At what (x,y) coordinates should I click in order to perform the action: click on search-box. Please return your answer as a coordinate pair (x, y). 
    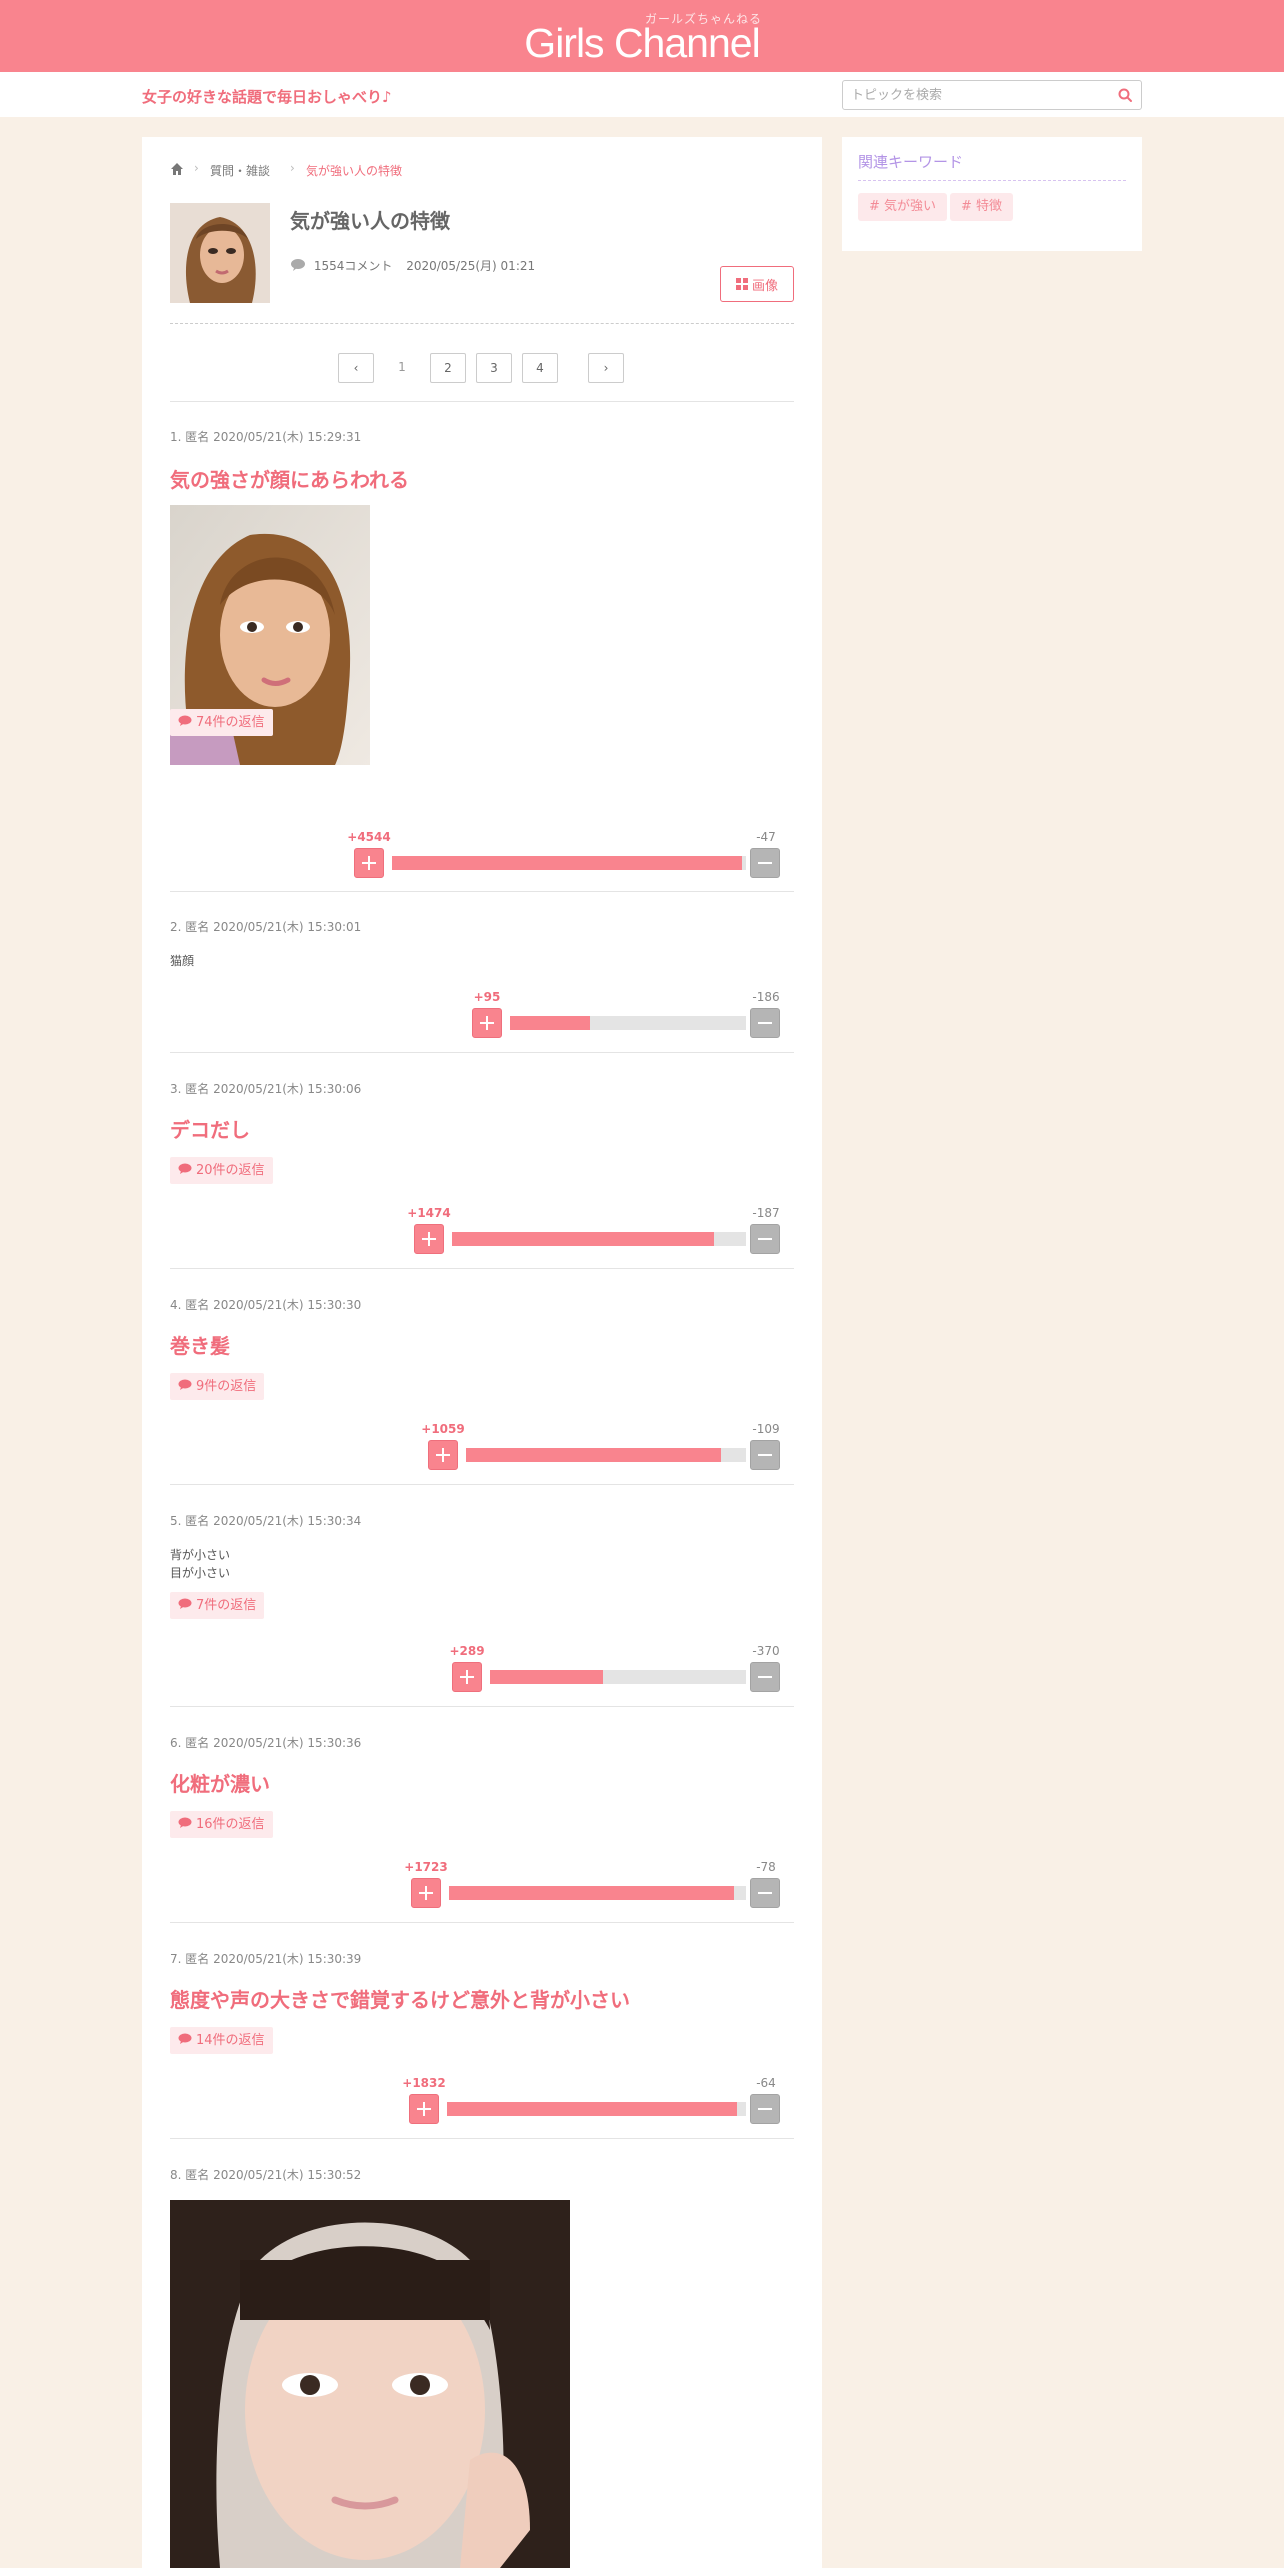
    Looking at the image, I should click on (992, 95).